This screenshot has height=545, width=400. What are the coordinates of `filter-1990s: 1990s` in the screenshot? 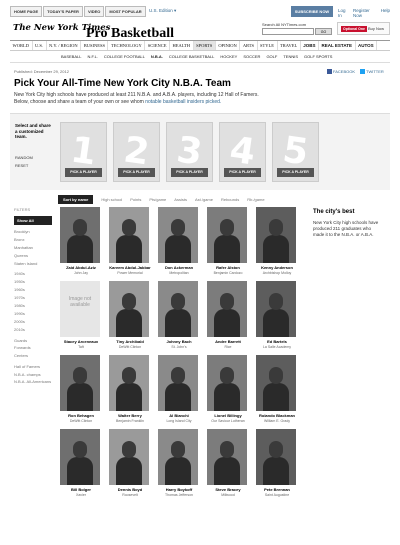 It's located at (33, 314).